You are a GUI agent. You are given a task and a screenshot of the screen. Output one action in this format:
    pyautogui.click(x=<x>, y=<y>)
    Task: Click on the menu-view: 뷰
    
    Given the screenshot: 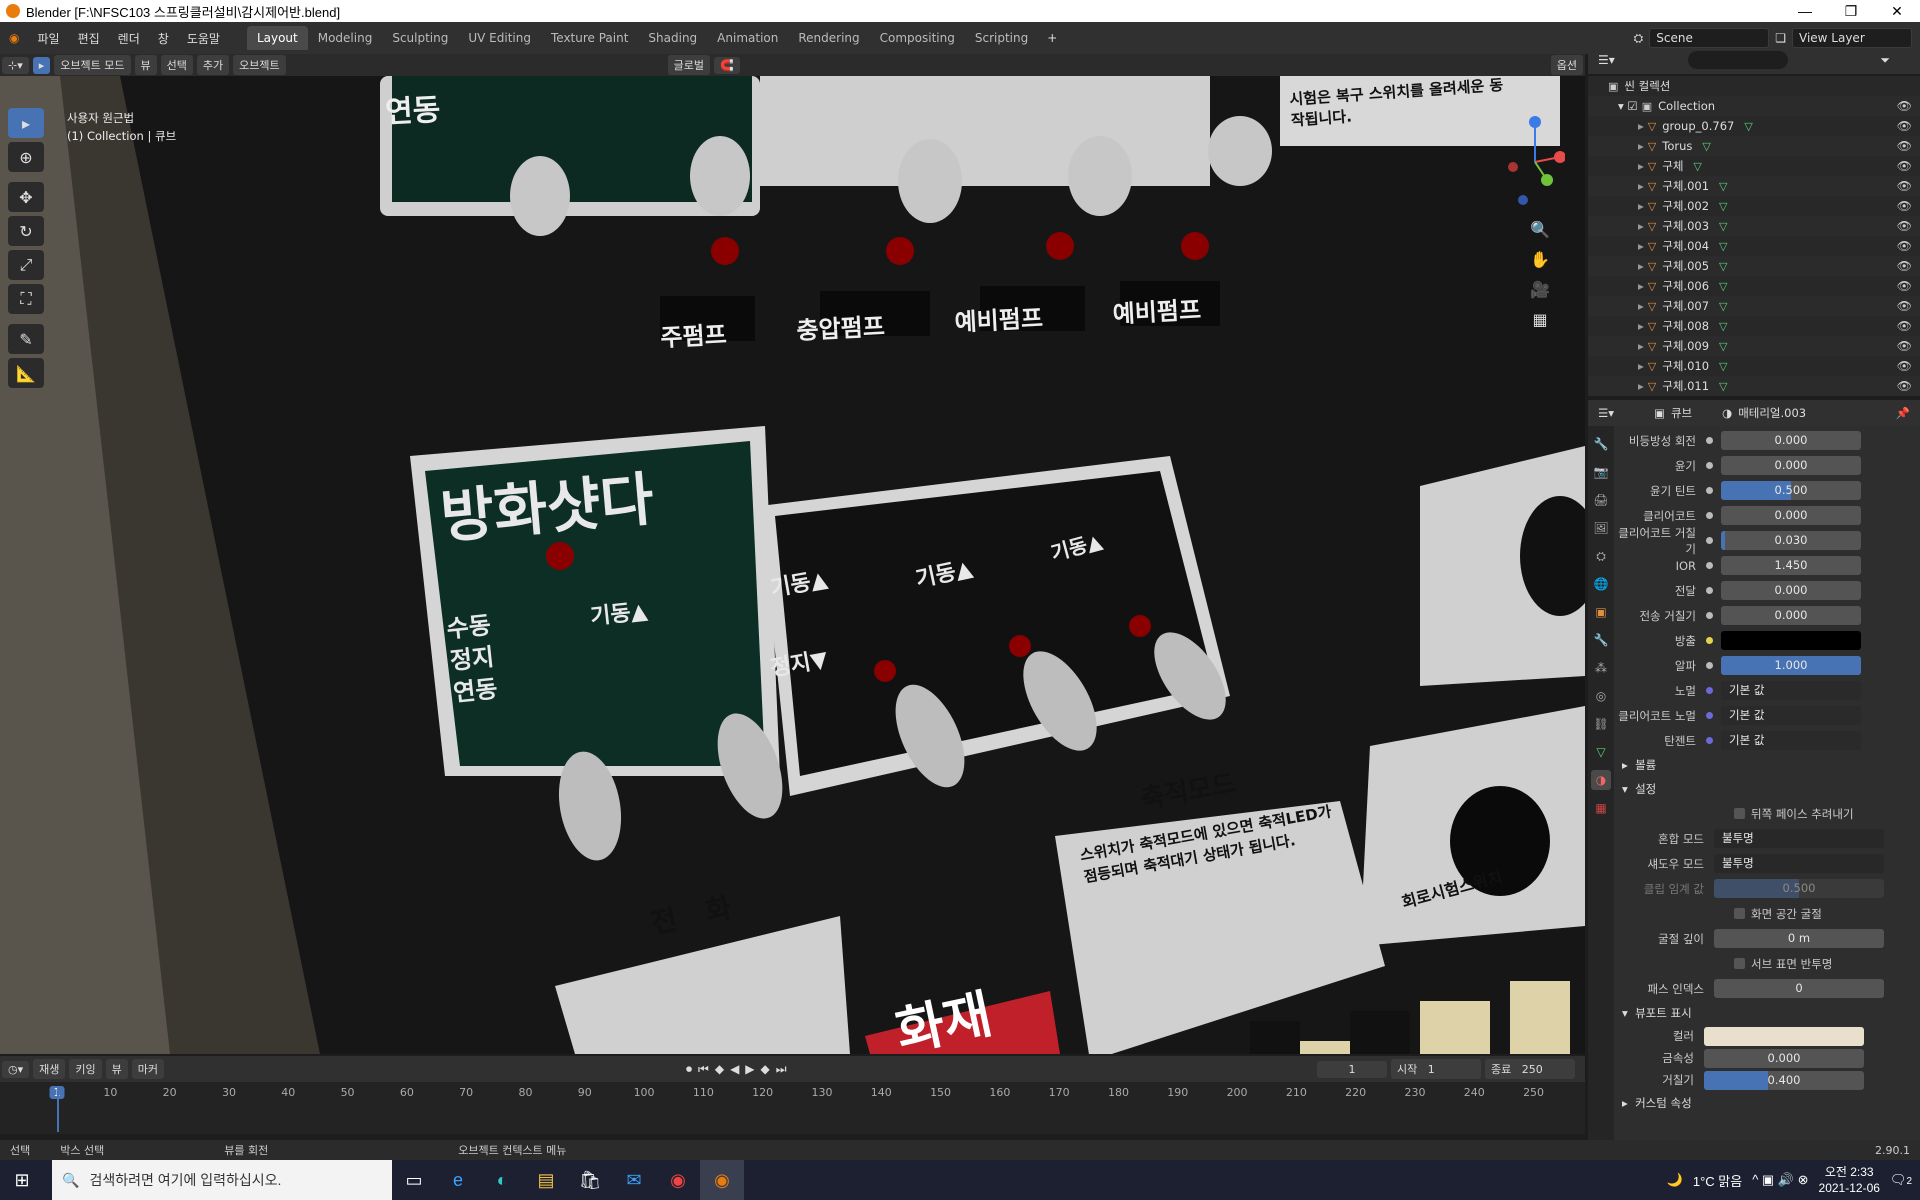 What is the action you would take?
    pyautogui.click(x=145, y=65)
    